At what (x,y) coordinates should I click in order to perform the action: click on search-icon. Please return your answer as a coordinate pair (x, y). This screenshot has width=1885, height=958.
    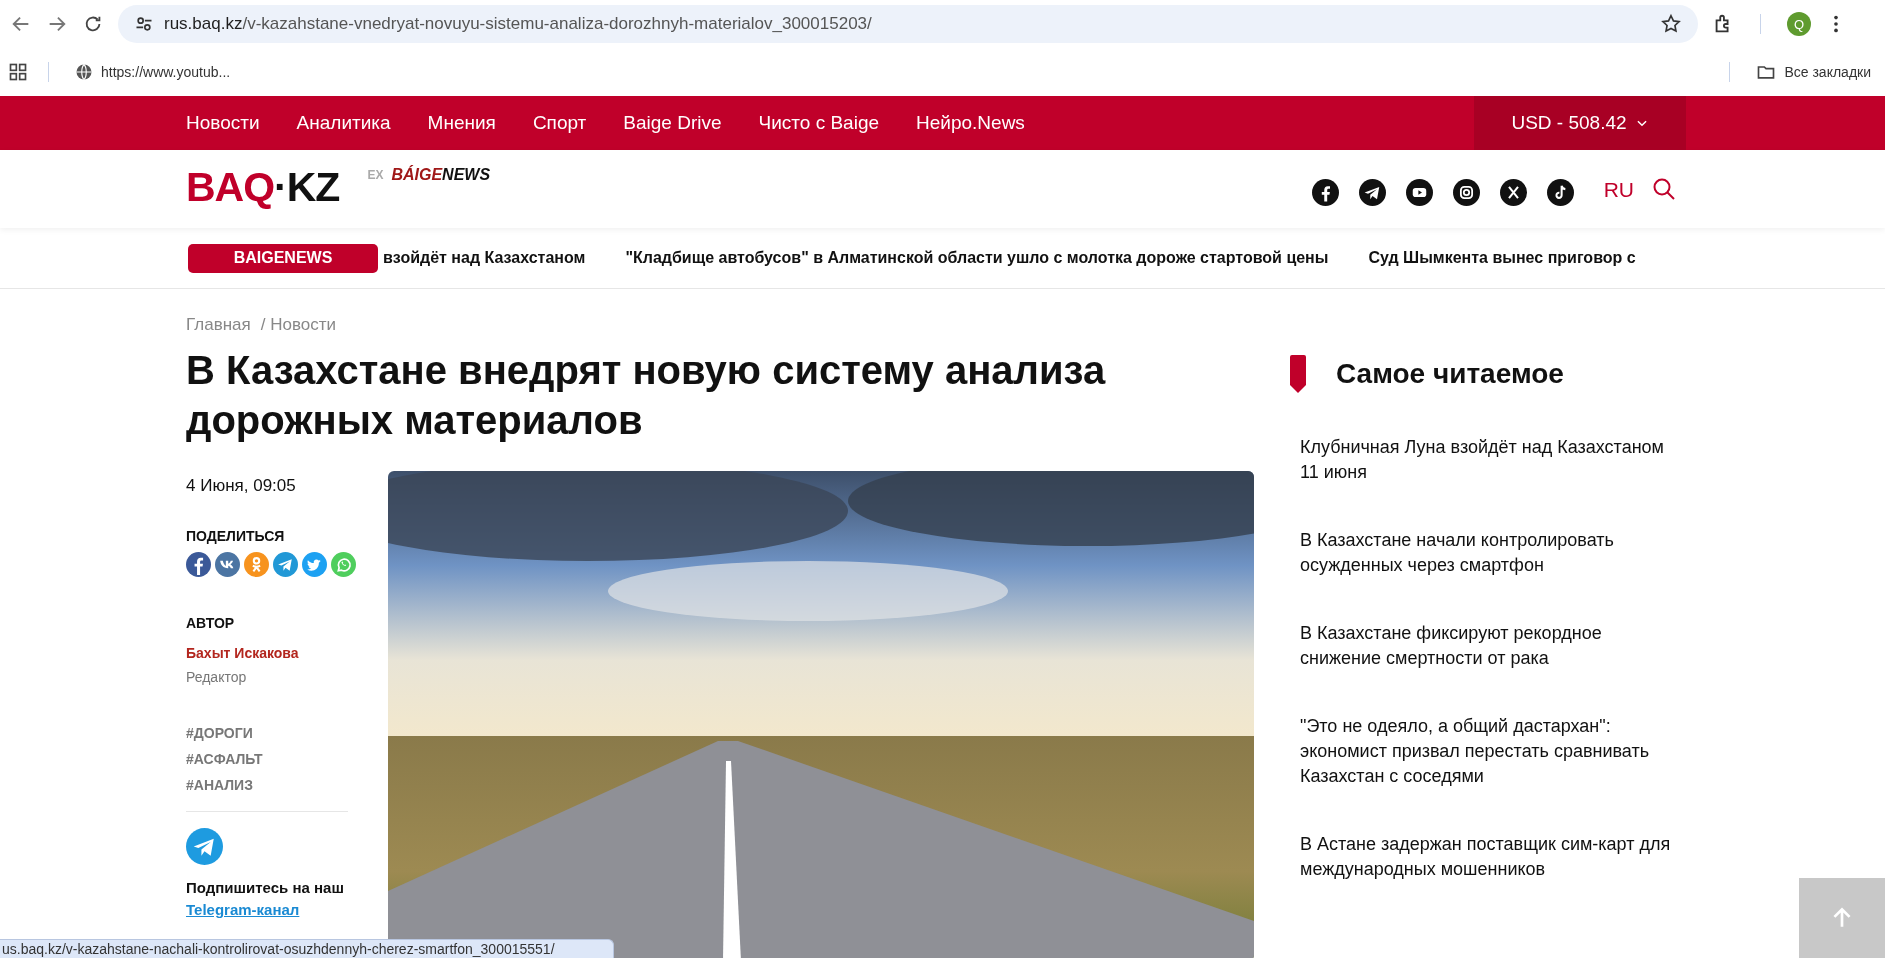
    Looking at the image, I should click on (1664, 189).